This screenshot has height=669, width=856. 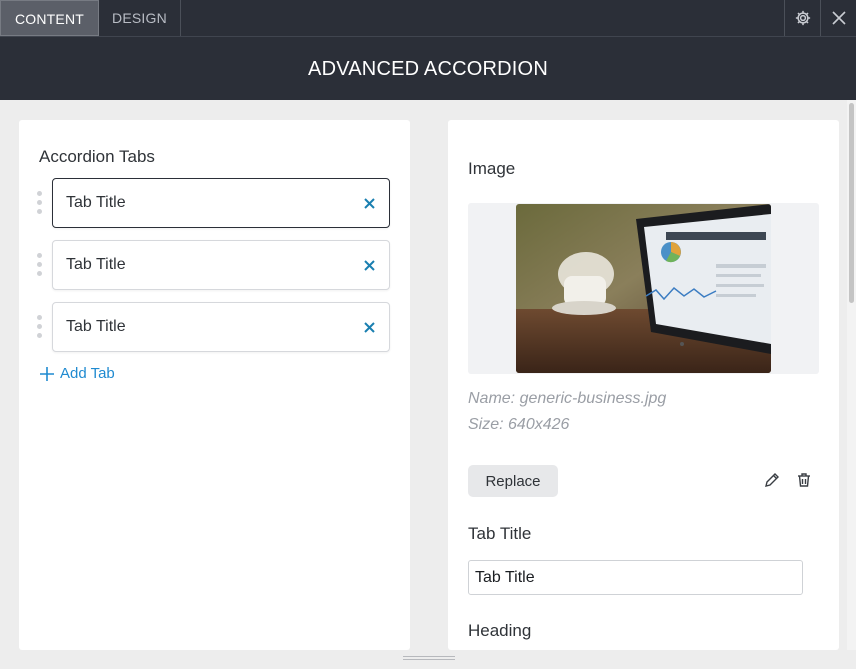 I want to click on close-button, so click(x=838, y=18).